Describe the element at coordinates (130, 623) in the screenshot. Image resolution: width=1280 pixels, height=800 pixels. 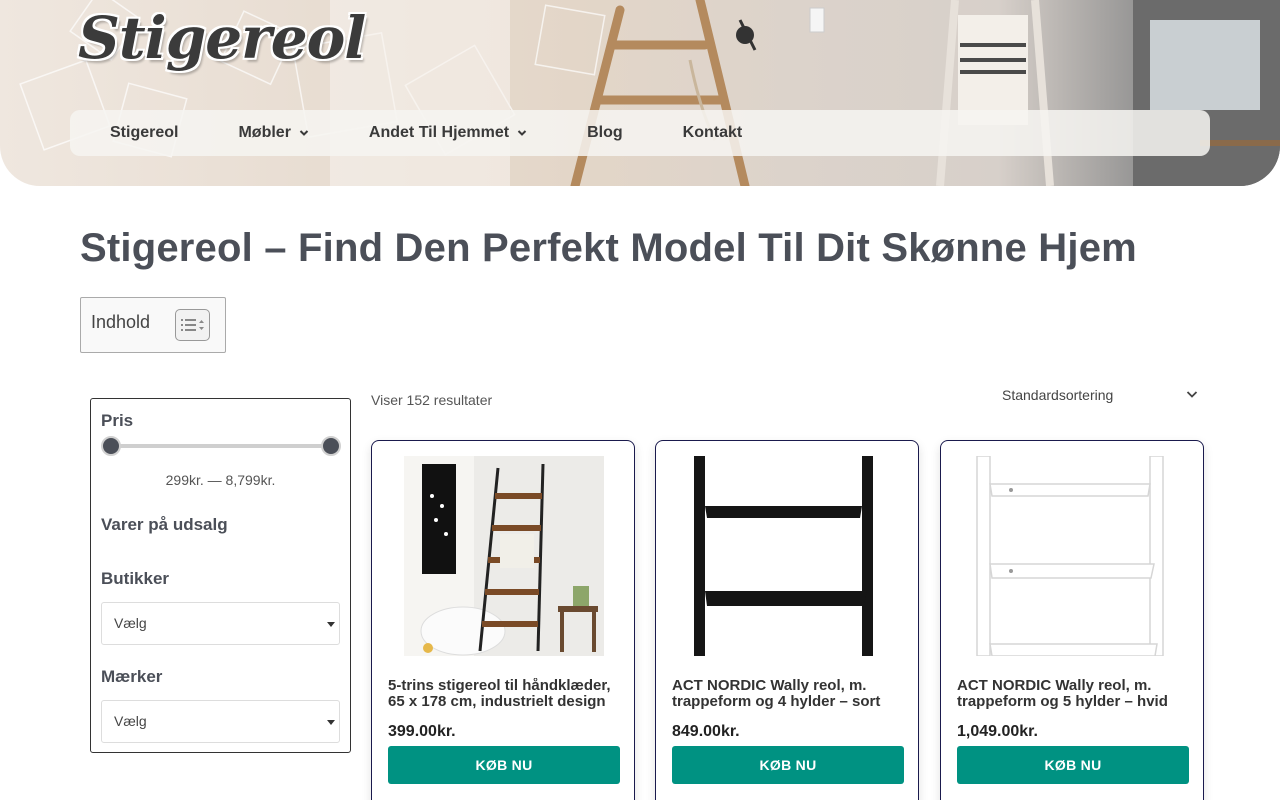
I see `stores-select-value: Vælg` at that location.